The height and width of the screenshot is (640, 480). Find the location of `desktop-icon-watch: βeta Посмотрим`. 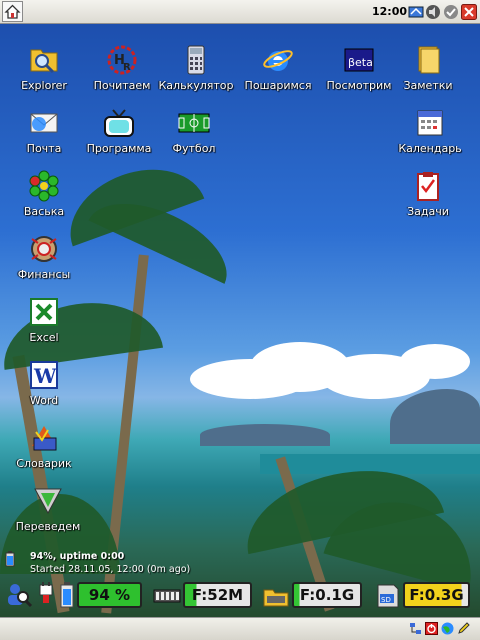

desktop-icon-watch: βeta Посмотрим is located at coordinates (359, 75).